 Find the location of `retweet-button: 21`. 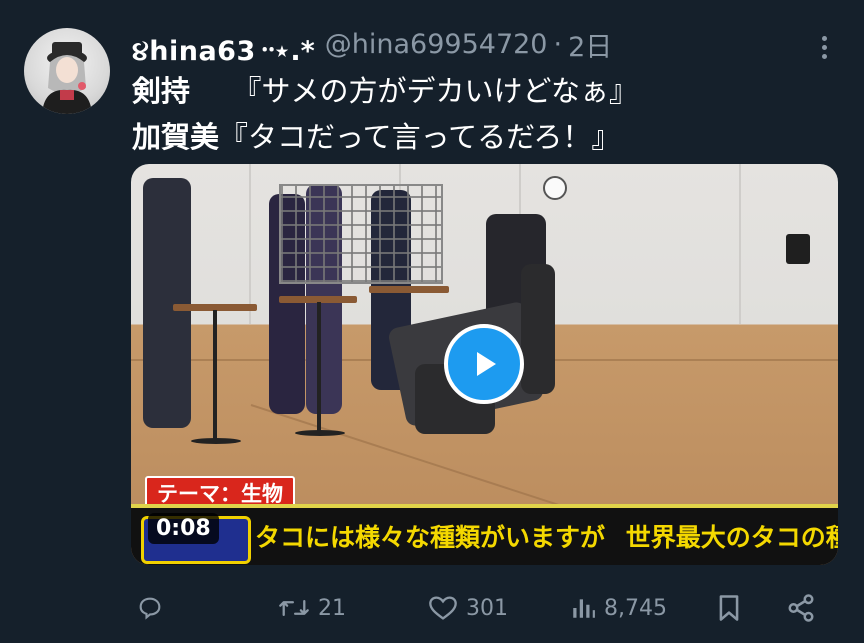

retweet-button: 21 is located at coordinates (312, 608).